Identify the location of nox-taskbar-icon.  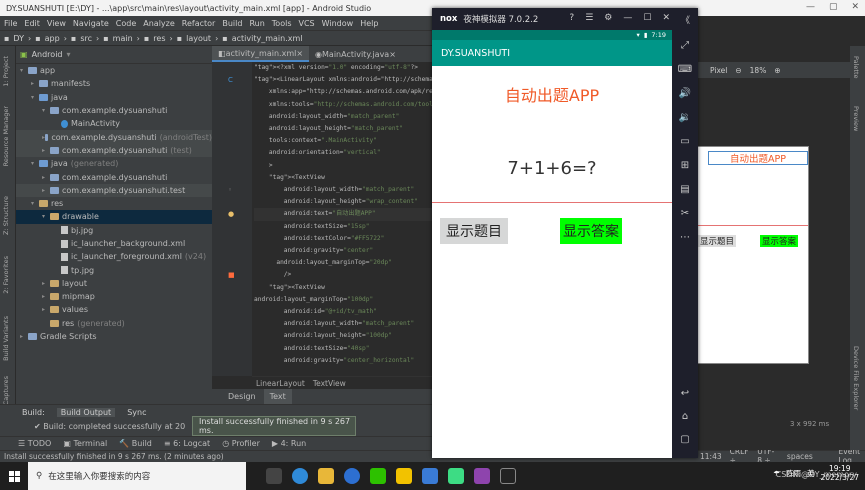
(508, 476).